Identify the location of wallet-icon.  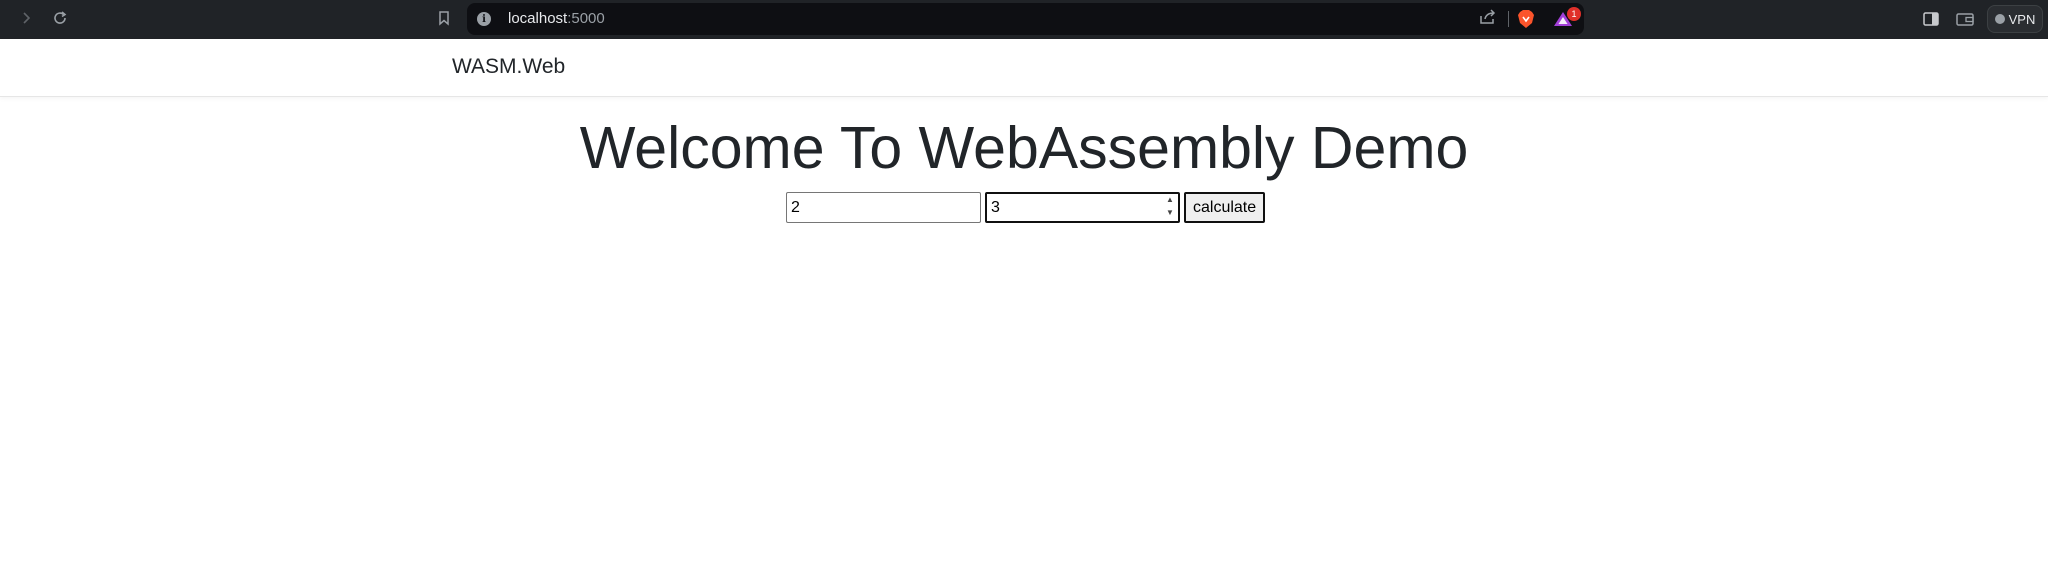
(1965, 23).